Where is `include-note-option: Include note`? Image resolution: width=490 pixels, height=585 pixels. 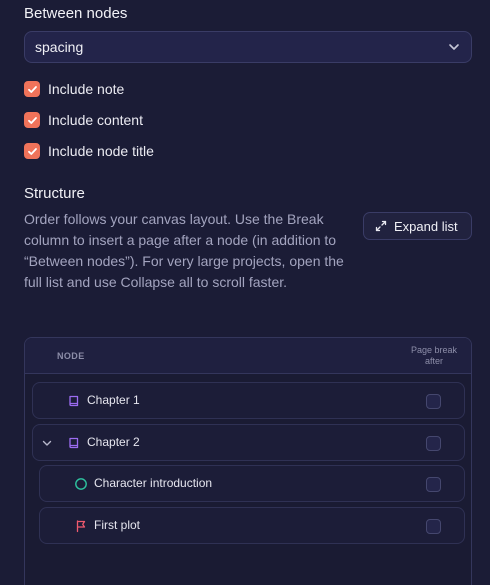
include-note-option: Include note is located at coordinates (74, 89).